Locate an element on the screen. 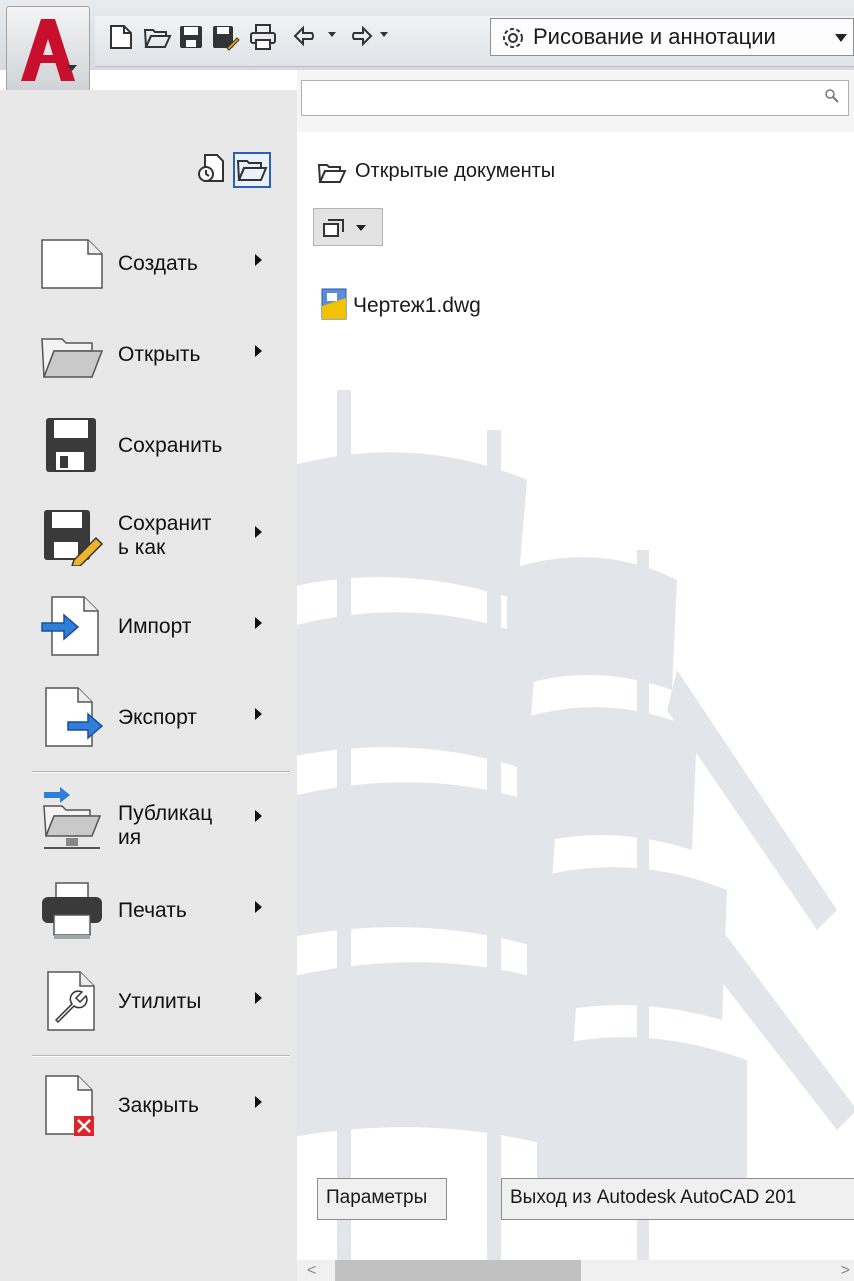 The width and height of the screenshot is (854, 1281). menu-item-export: Экспорт is located at coordinates (148, 717).